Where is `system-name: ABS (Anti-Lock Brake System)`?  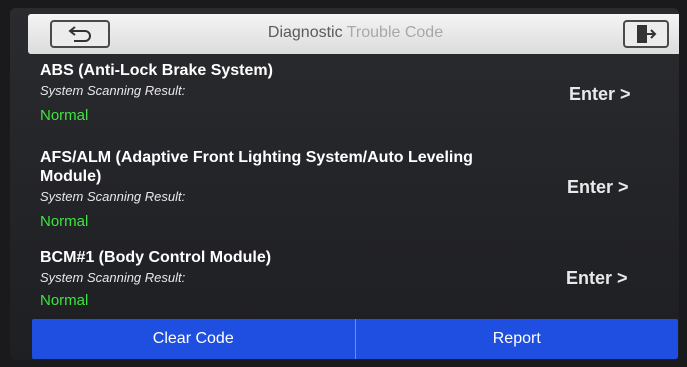 system-name: ABS (Anti-Lock Brake System) is located at coordinates (156, 70).